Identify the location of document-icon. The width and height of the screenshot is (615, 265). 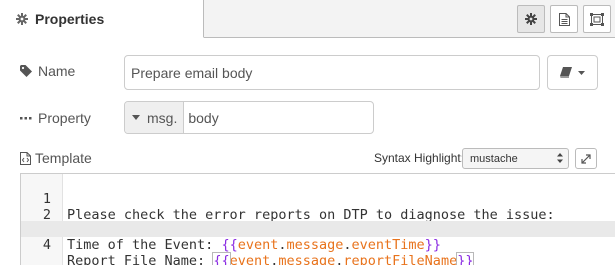
(564, 19).